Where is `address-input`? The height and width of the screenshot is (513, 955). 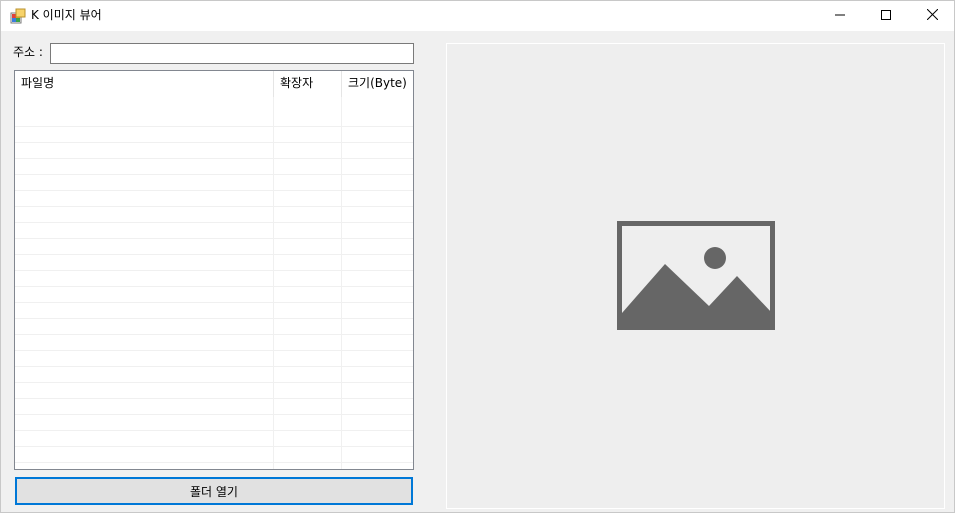
address-input is located at coordinates (232, 53).